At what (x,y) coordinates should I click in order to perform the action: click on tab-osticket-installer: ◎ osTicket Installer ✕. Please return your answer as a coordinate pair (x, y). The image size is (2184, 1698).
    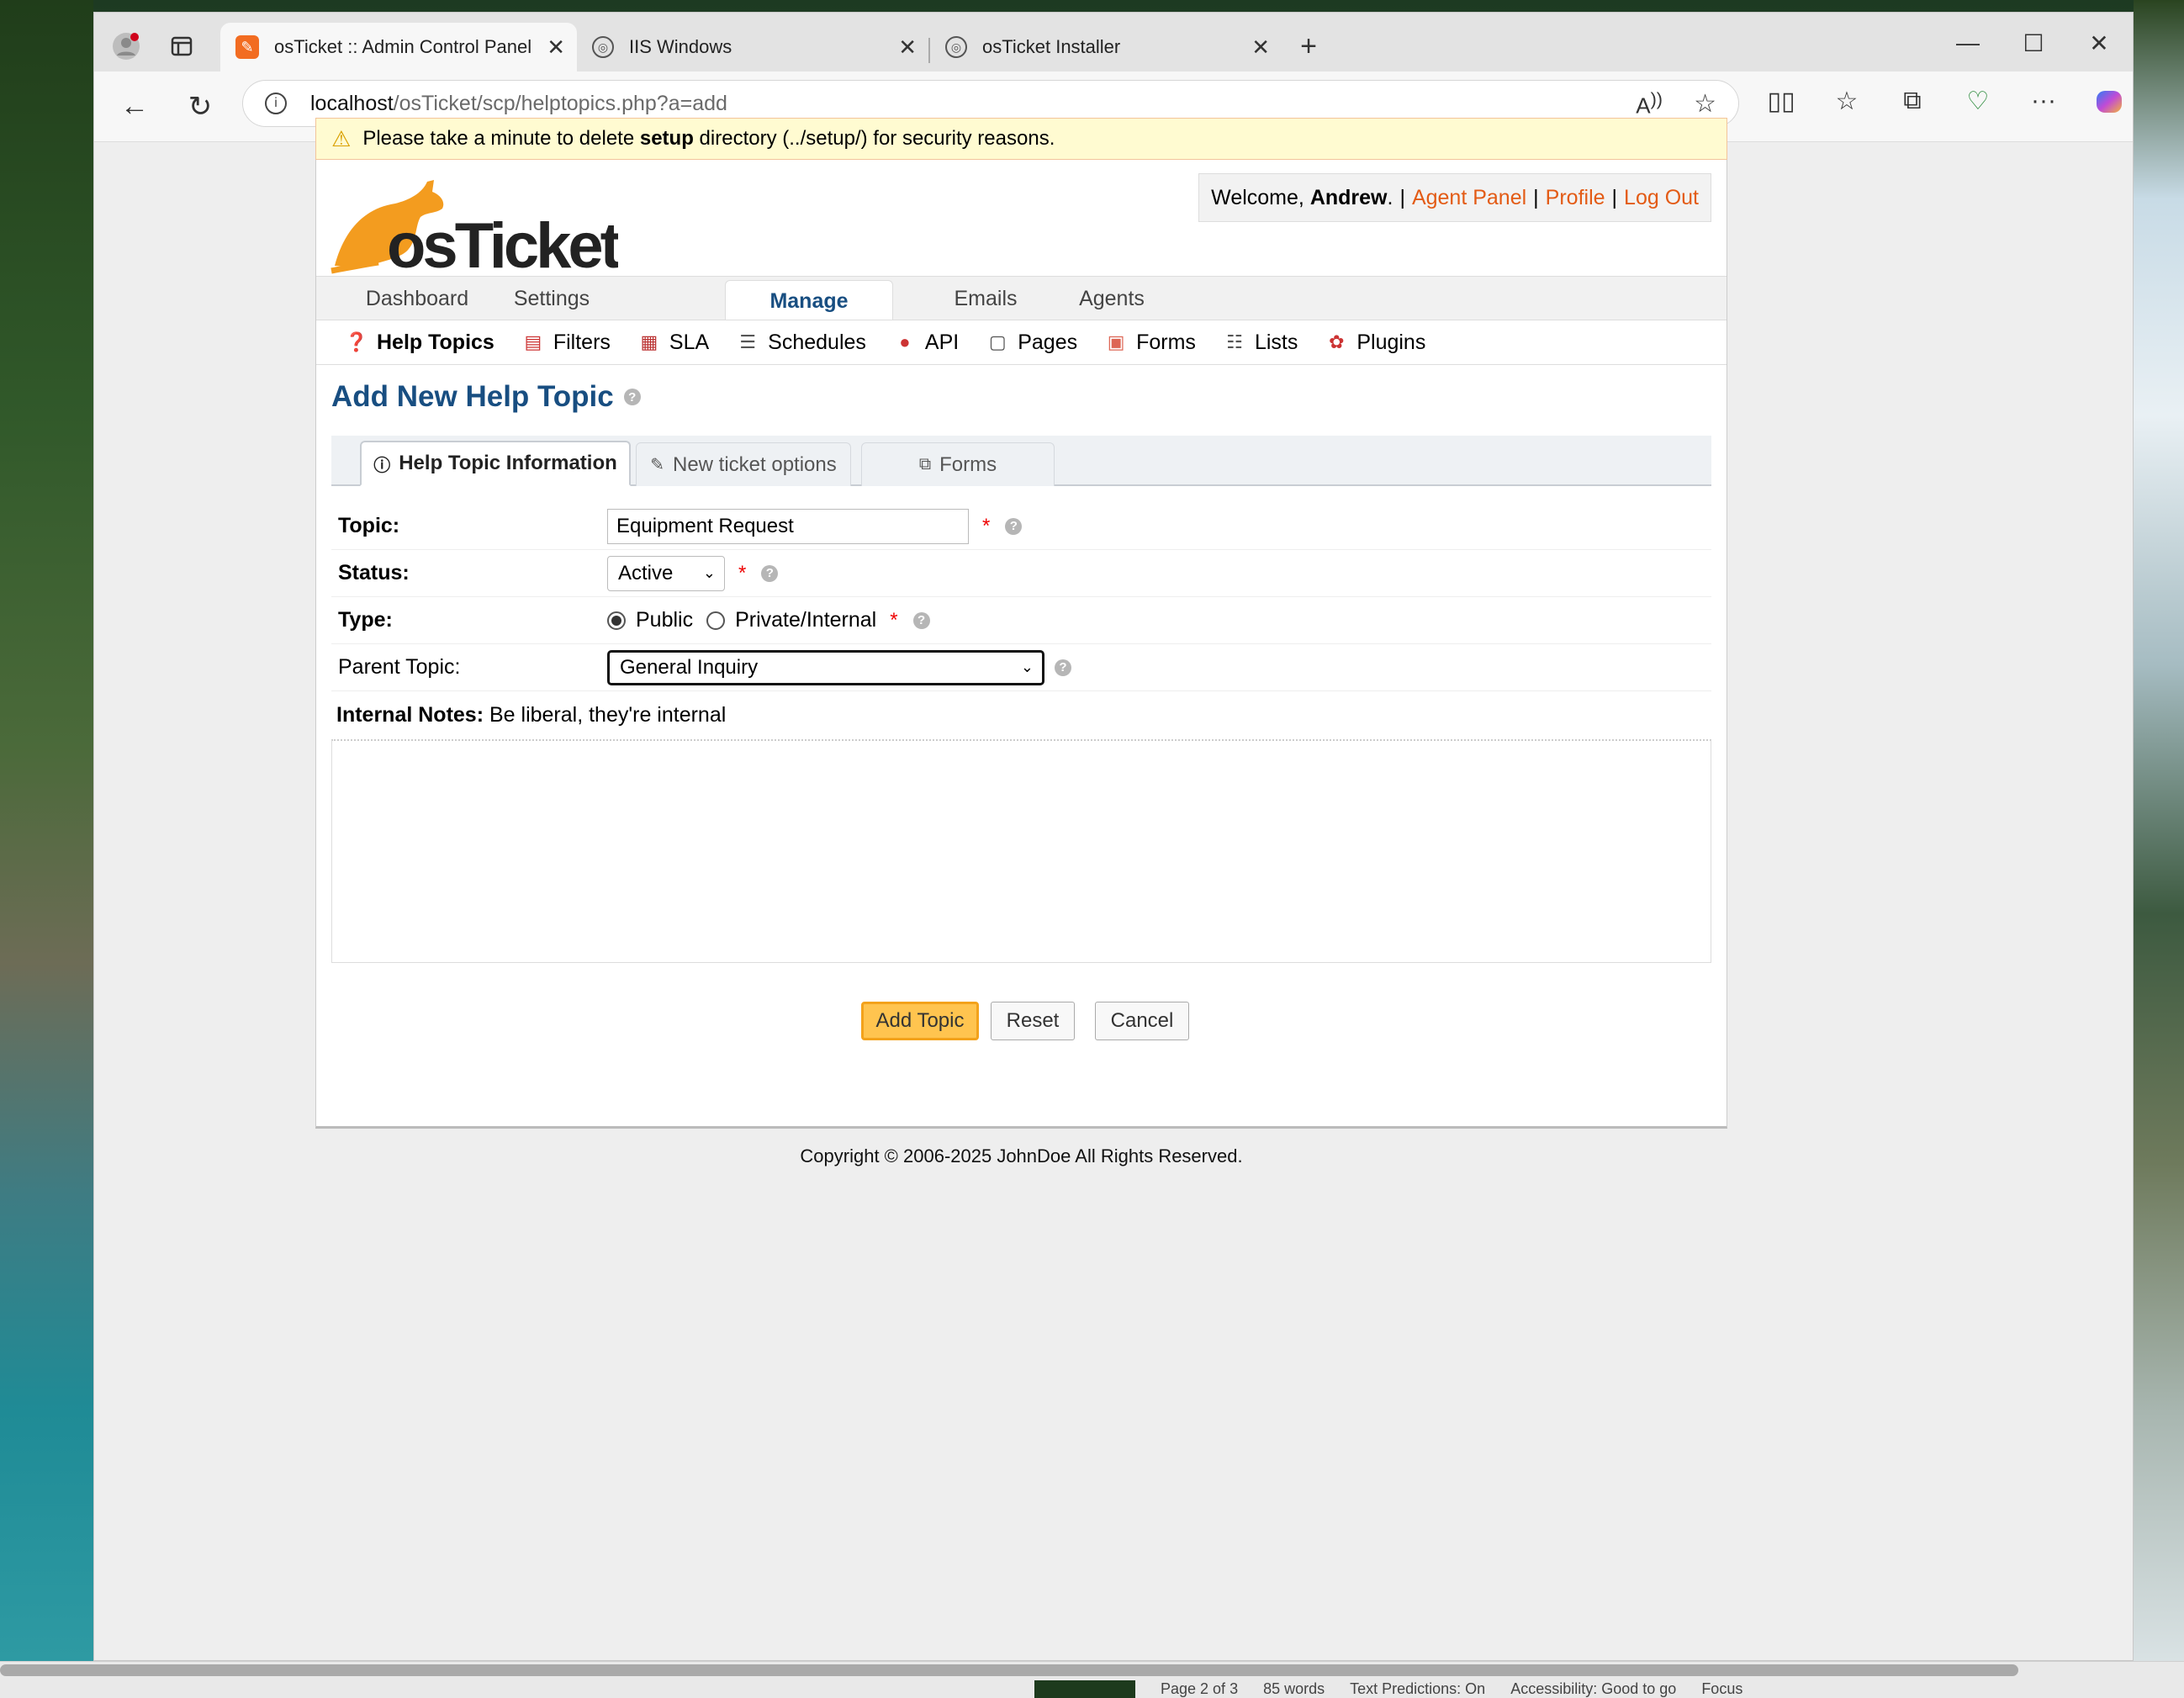
    Looking at the image, I should click on (1106, 47).